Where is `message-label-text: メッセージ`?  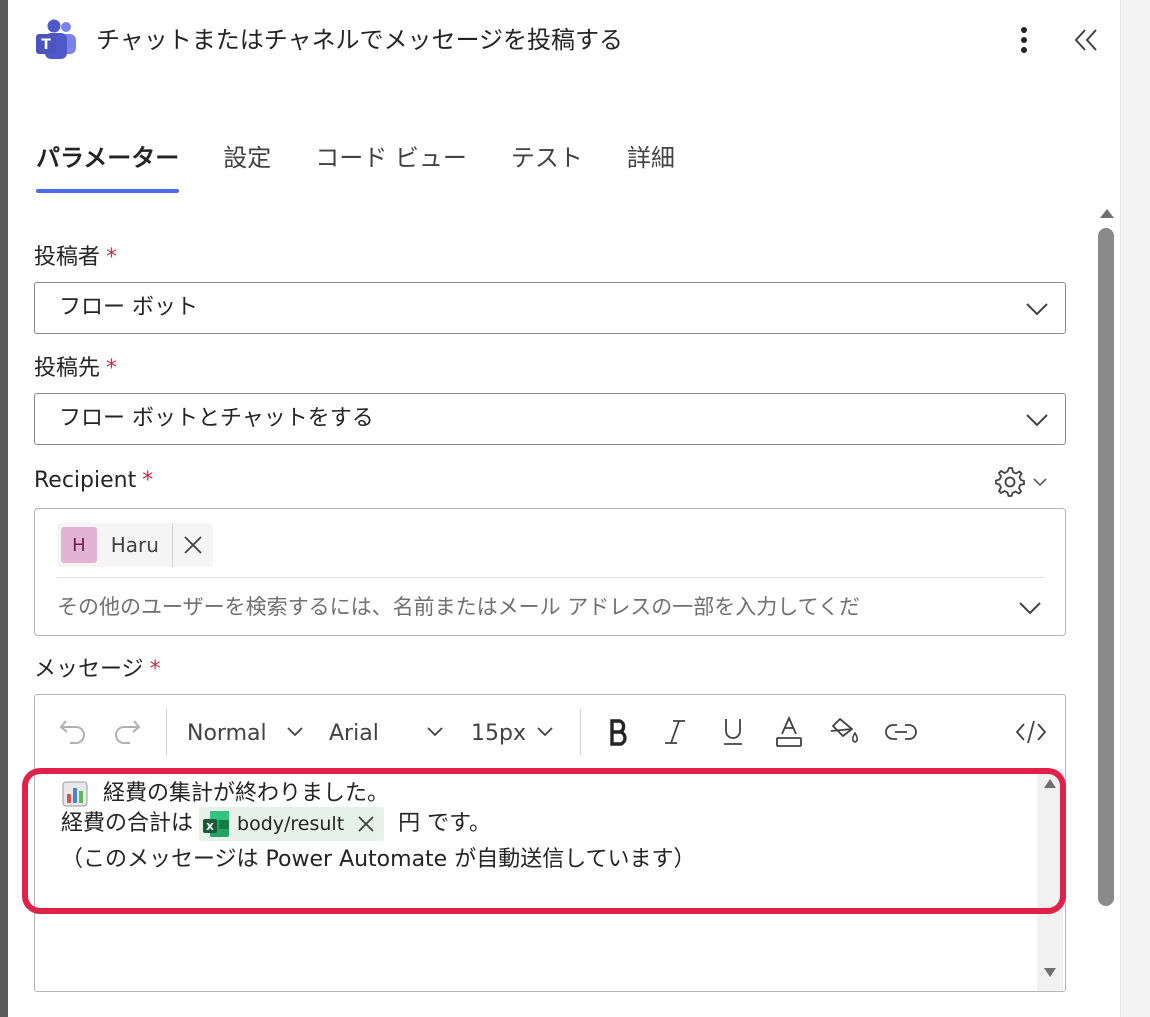 message-label-text: メッセージ is located at coordinates (89, 669).